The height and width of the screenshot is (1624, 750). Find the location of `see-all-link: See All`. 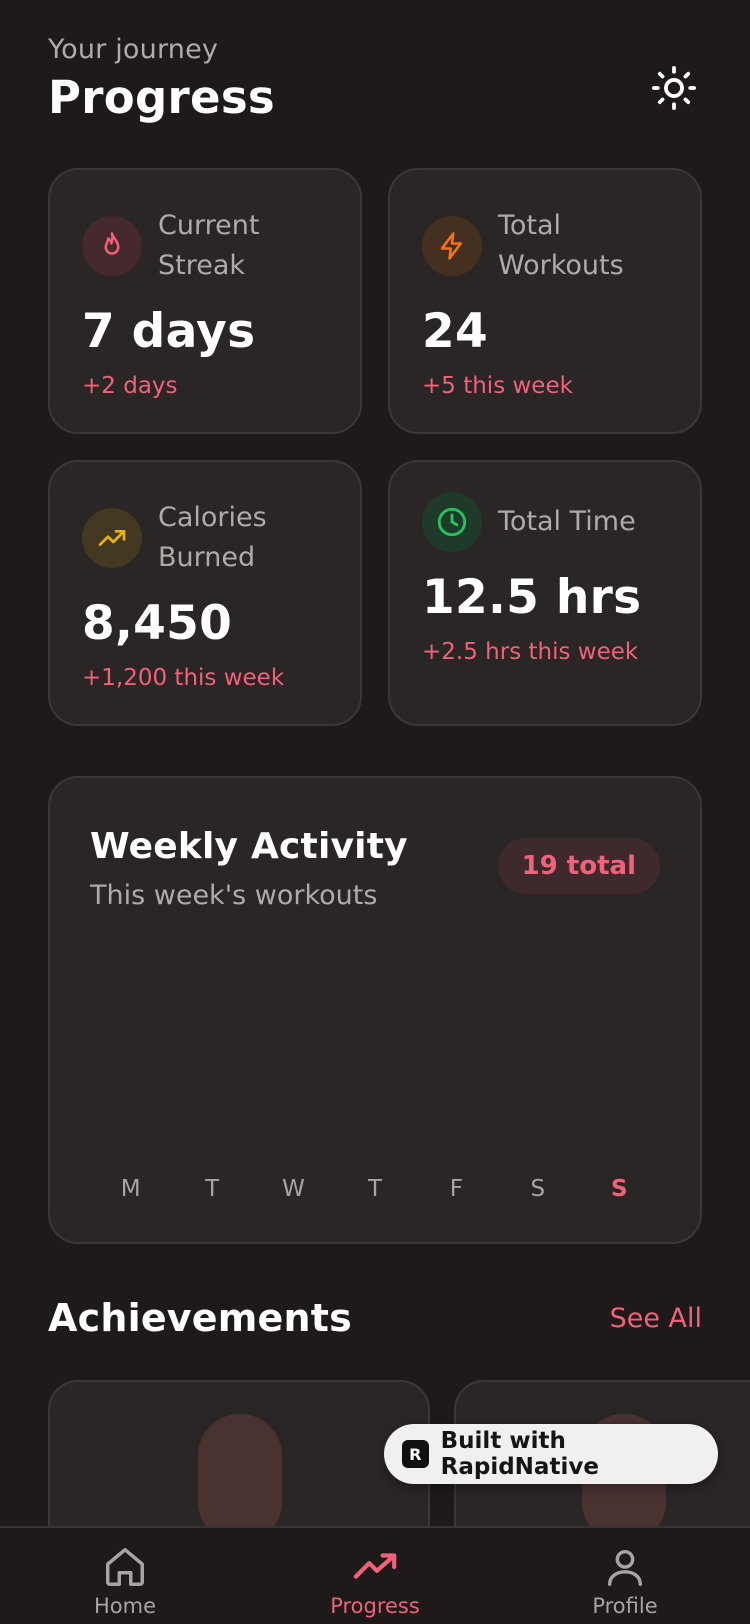

see-all-link: See All is located at coordinates (656, 1318).